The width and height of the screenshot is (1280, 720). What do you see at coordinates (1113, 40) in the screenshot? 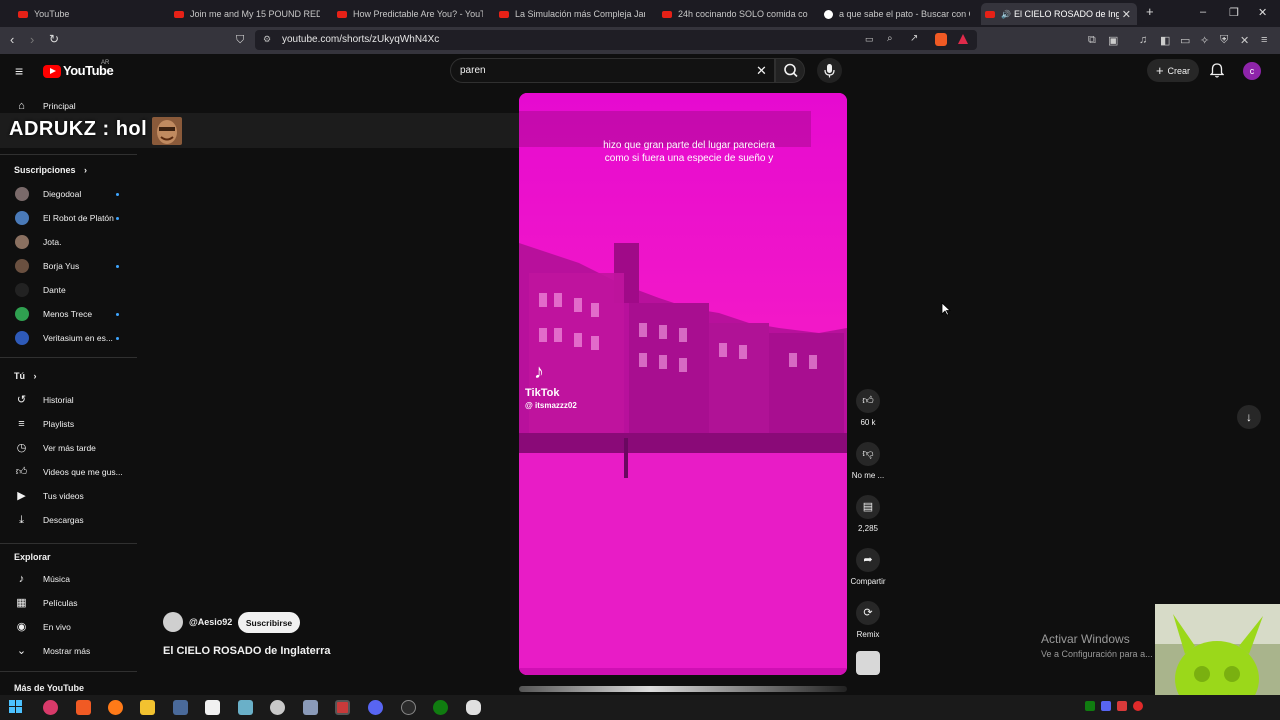
I see `tab-manager-icon: ▣` at bounding box center [1113, 40].